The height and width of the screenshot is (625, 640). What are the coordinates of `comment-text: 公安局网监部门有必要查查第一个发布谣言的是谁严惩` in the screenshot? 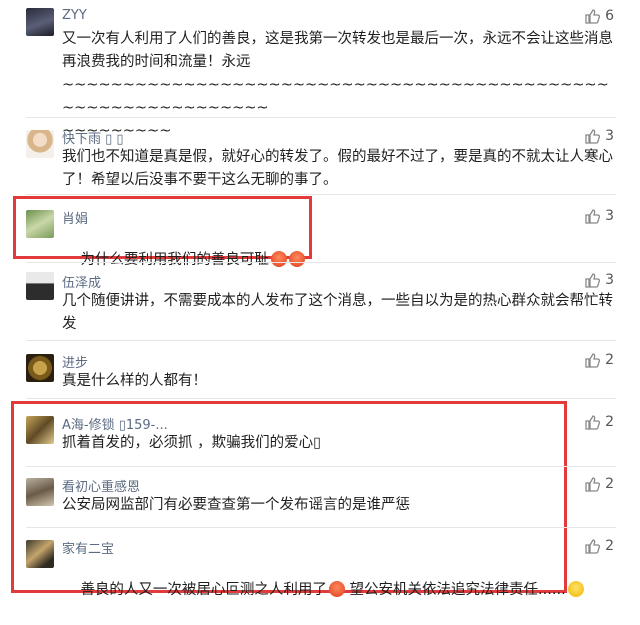 It's located at (236, 505).